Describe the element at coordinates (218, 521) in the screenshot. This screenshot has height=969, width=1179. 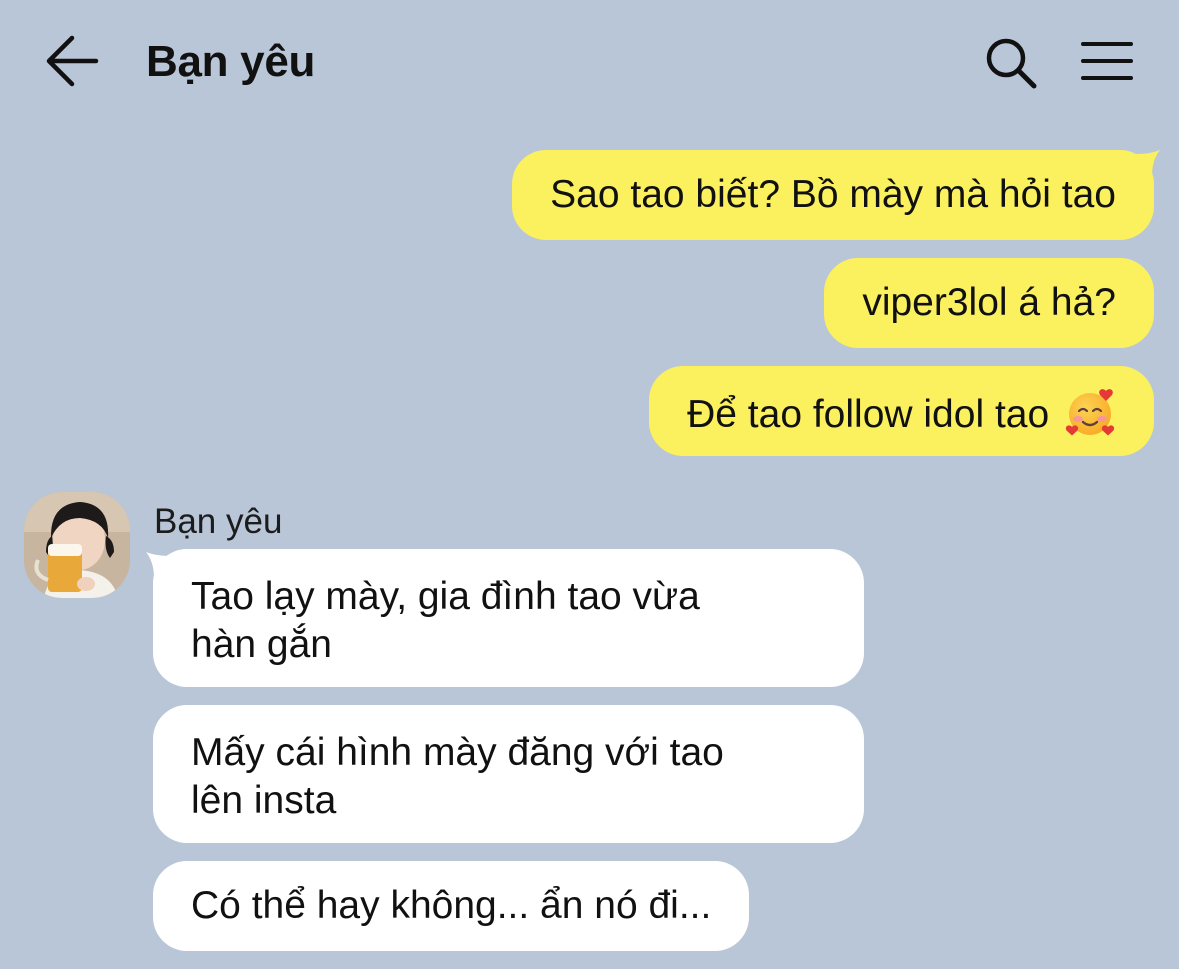
I see `sender-name: Bạn yêu` at that location.